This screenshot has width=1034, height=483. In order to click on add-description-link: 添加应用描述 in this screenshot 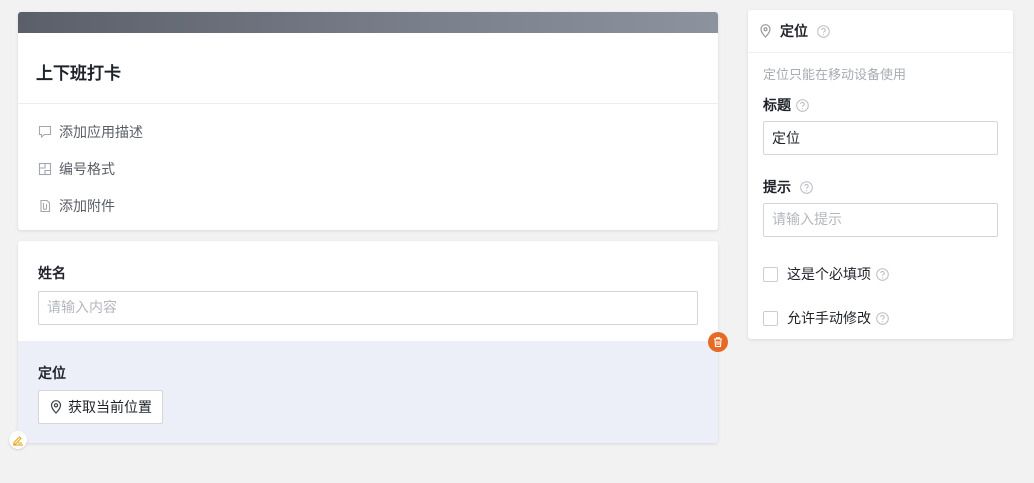, I will do `click(368, 131)`.